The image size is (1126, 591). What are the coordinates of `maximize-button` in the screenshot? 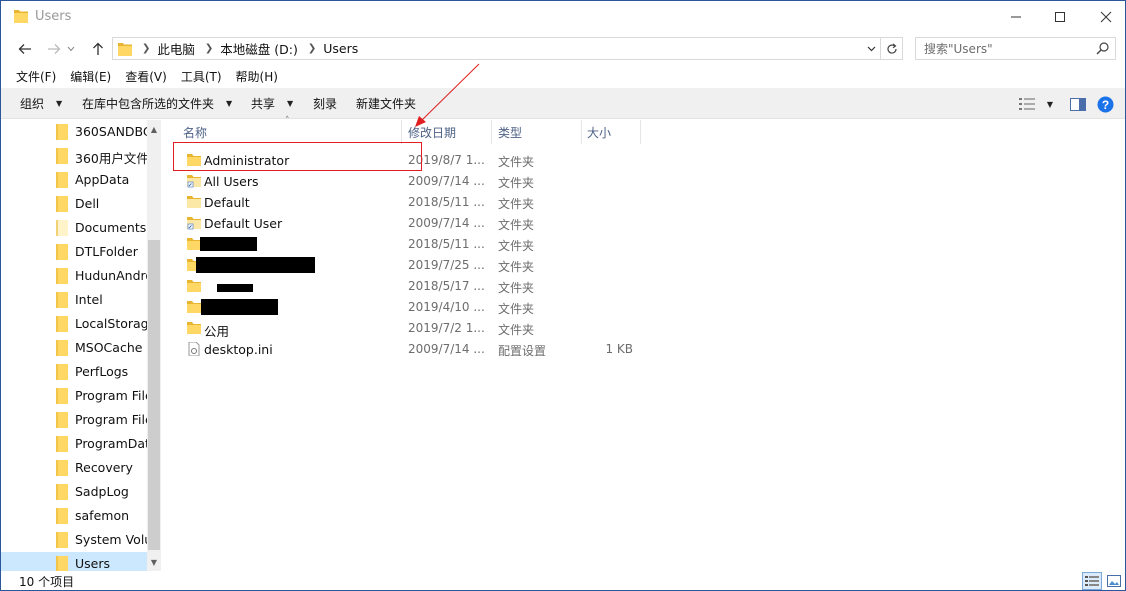 It's located at (1060, 17).